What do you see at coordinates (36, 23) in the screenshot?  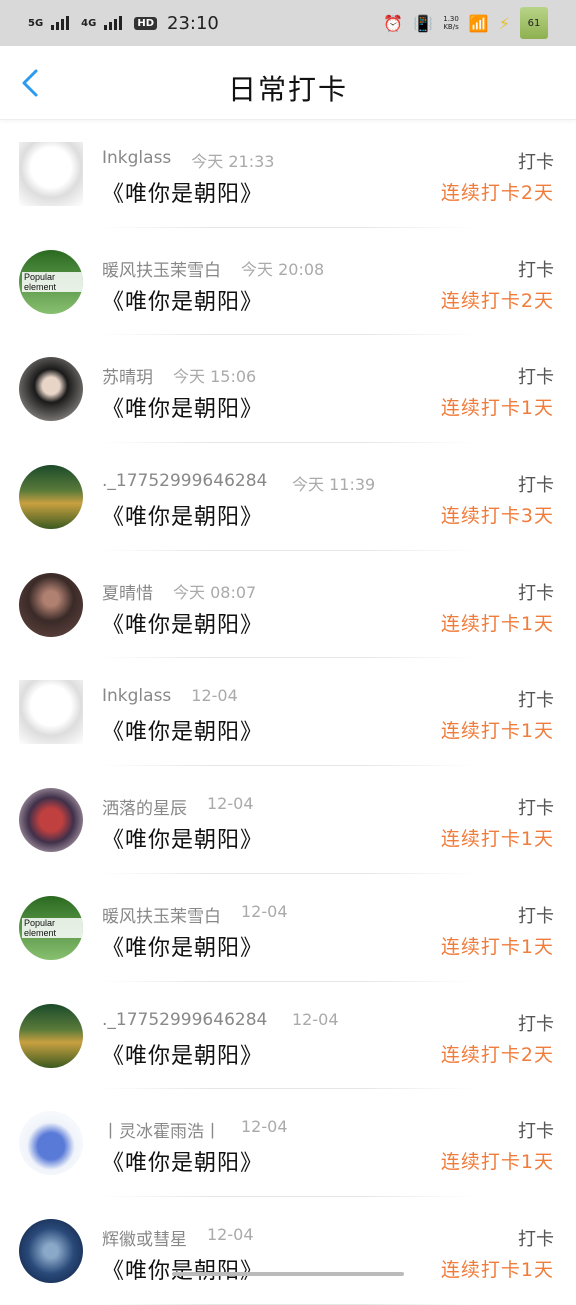 I see `network-5g-label: 5G` at bounding box center [36, 23].